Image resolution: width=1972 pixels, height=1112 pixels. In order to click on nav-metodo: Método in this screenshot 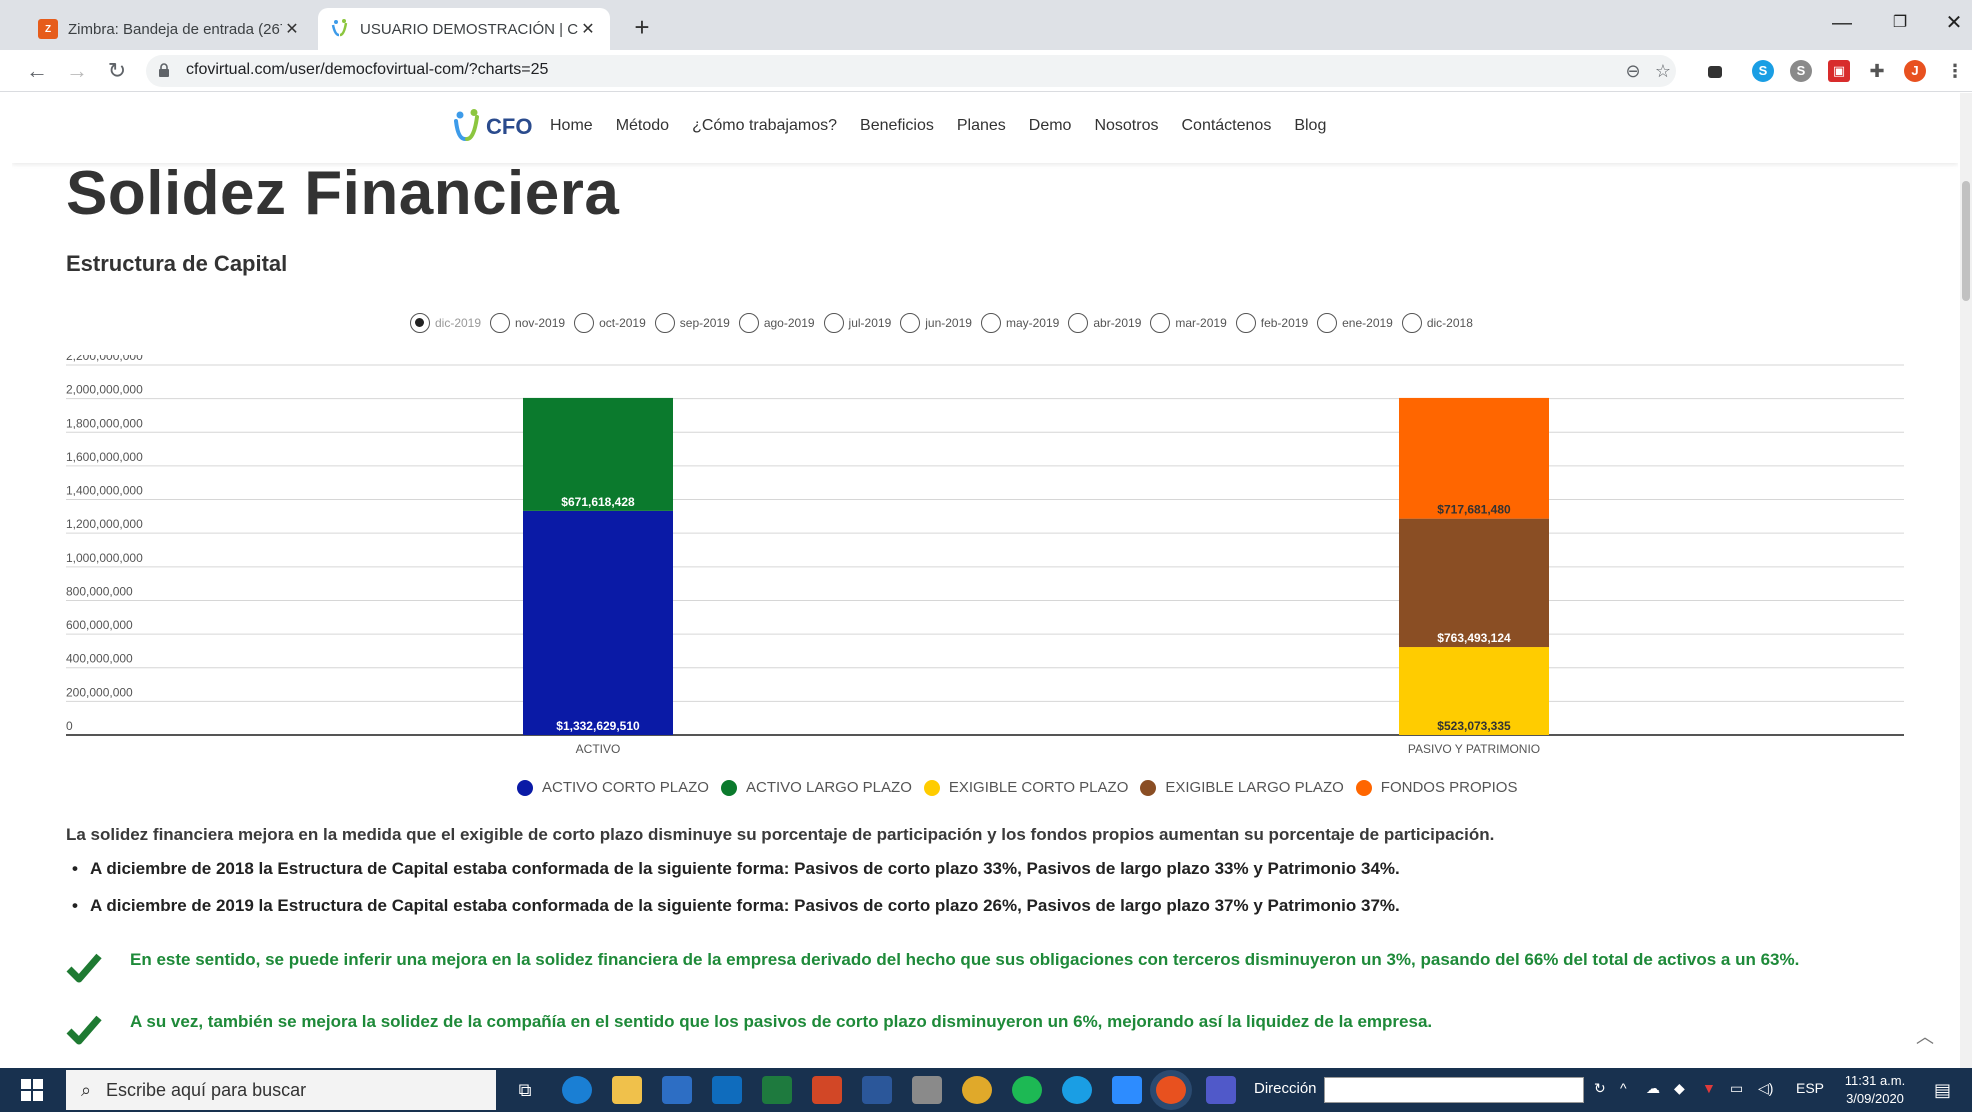, I will do `click(642, 126)`.